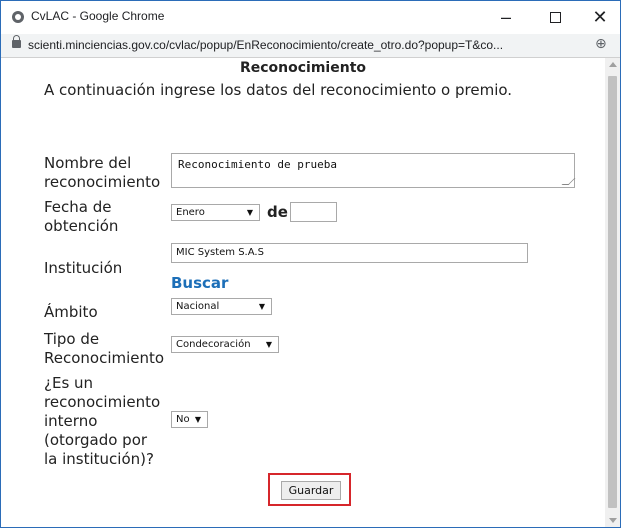  What do you see at coordinates (215, 212) in the screenshot?
I see `mes-select: Enero ▼` at bounding box center [215, 212].